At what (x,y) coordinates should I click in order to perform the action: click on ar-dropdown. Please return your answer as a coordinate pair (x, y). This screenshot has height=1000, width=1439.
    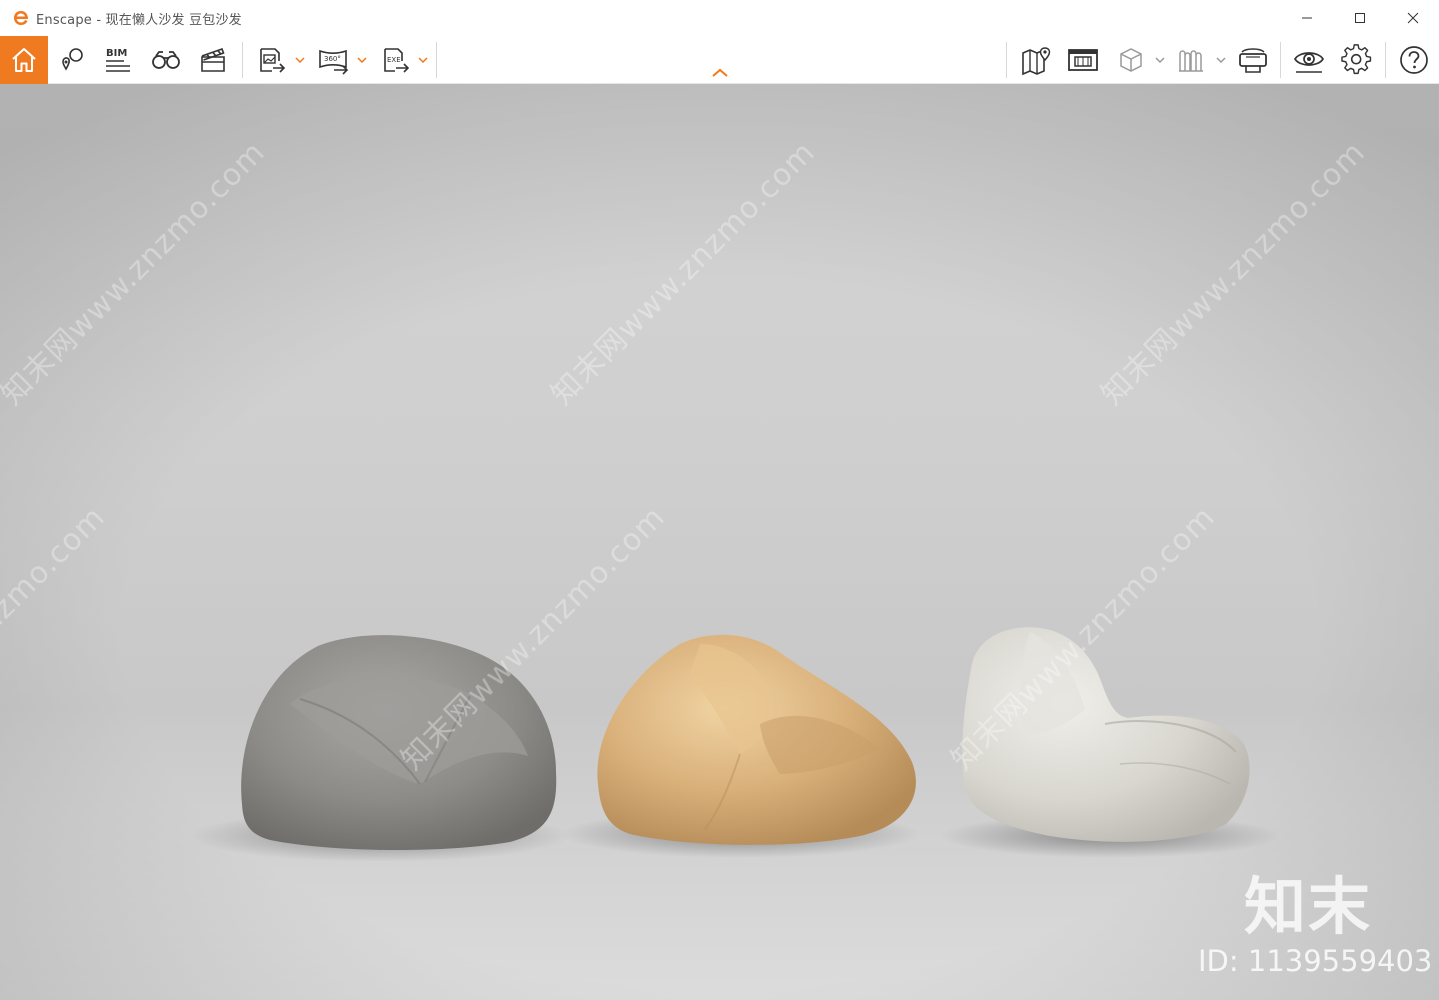
    Looking at the image, I should click on (1221, 60).